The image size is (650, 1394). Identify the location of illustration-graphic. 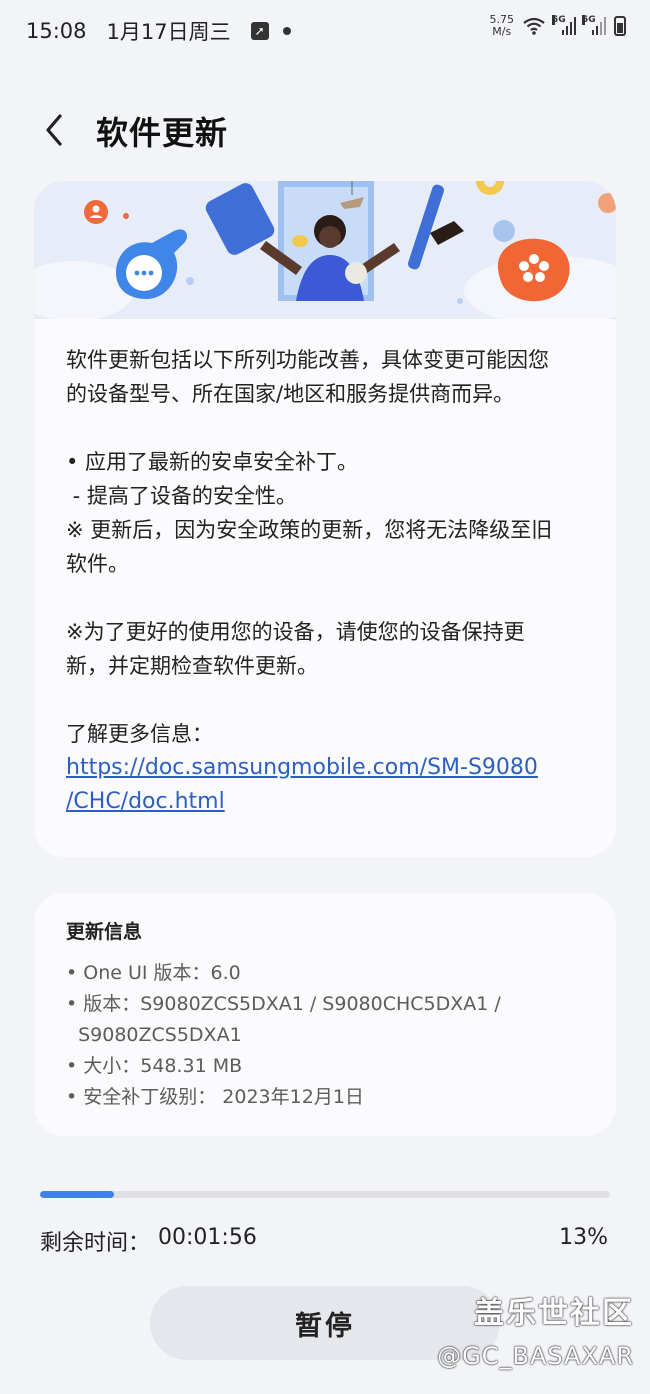
(325, 250).